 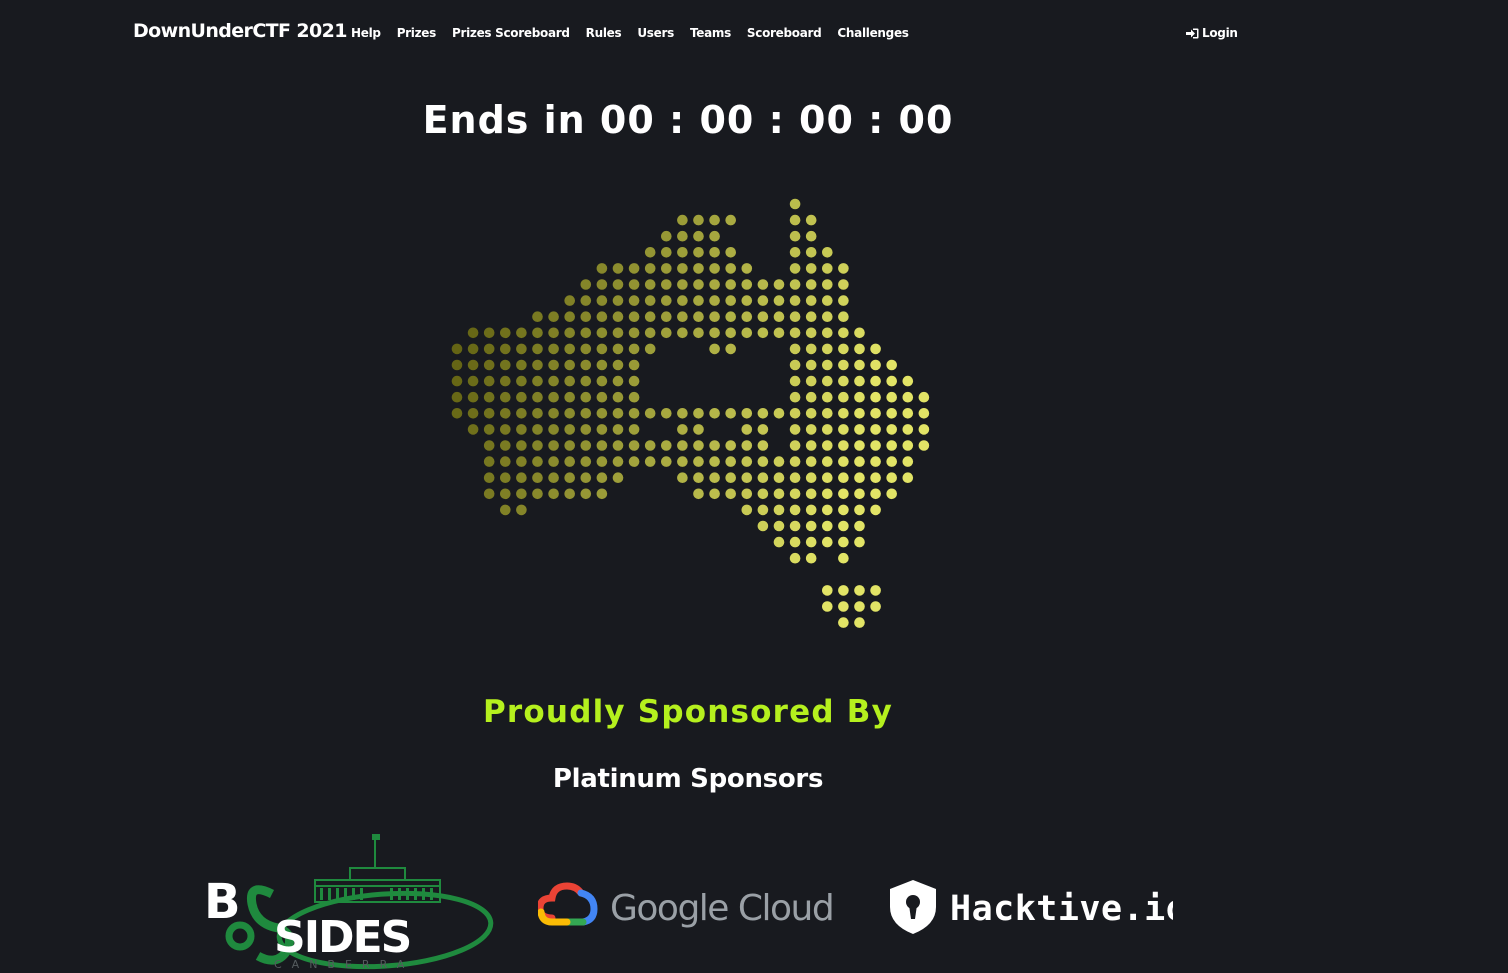 I want to click on brand-link: DownUnderCTF 2021, so click(x=240, y=31).